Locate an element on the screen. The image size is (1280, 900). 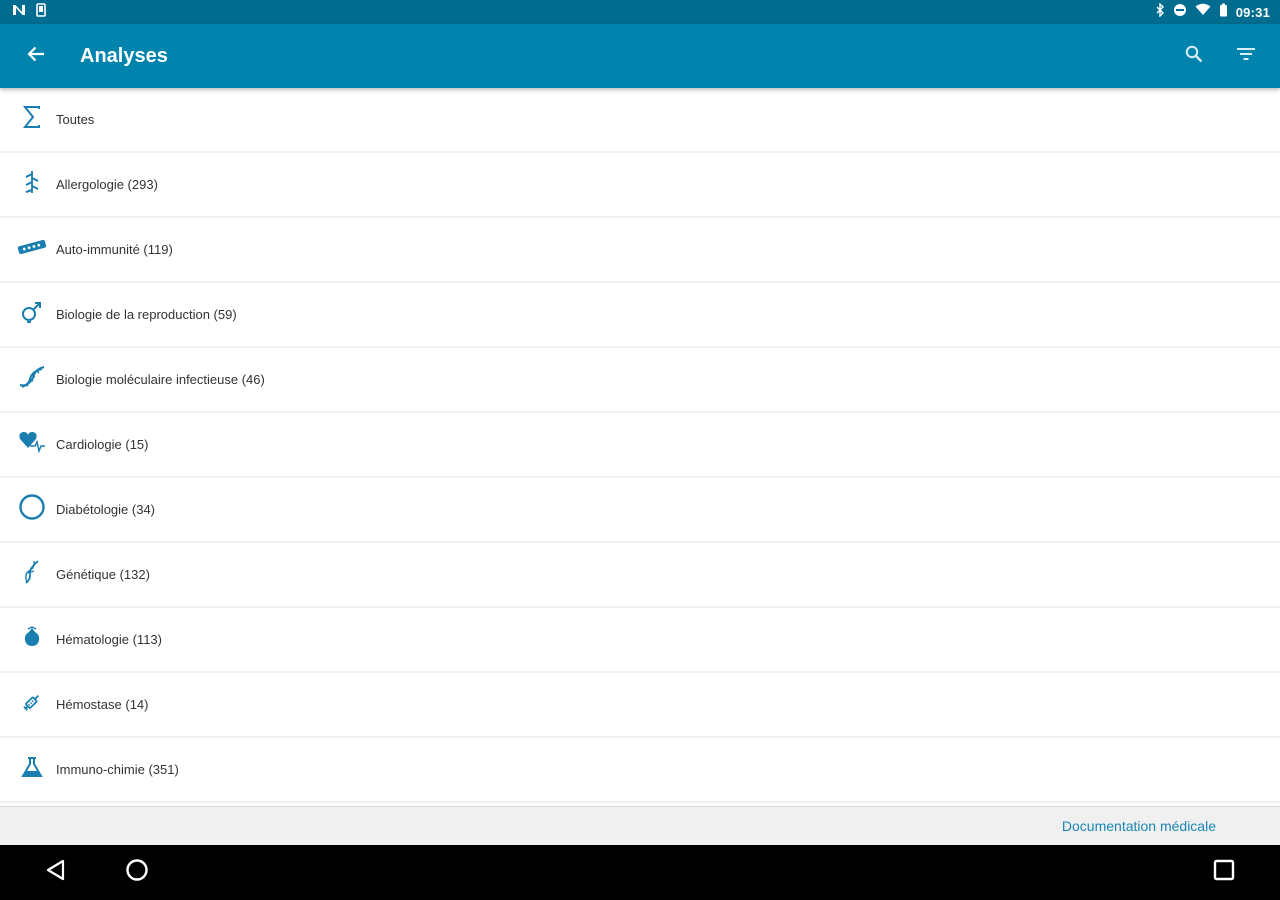
documentation-link: Documentation médicale is located at coordinates (1139, 826).